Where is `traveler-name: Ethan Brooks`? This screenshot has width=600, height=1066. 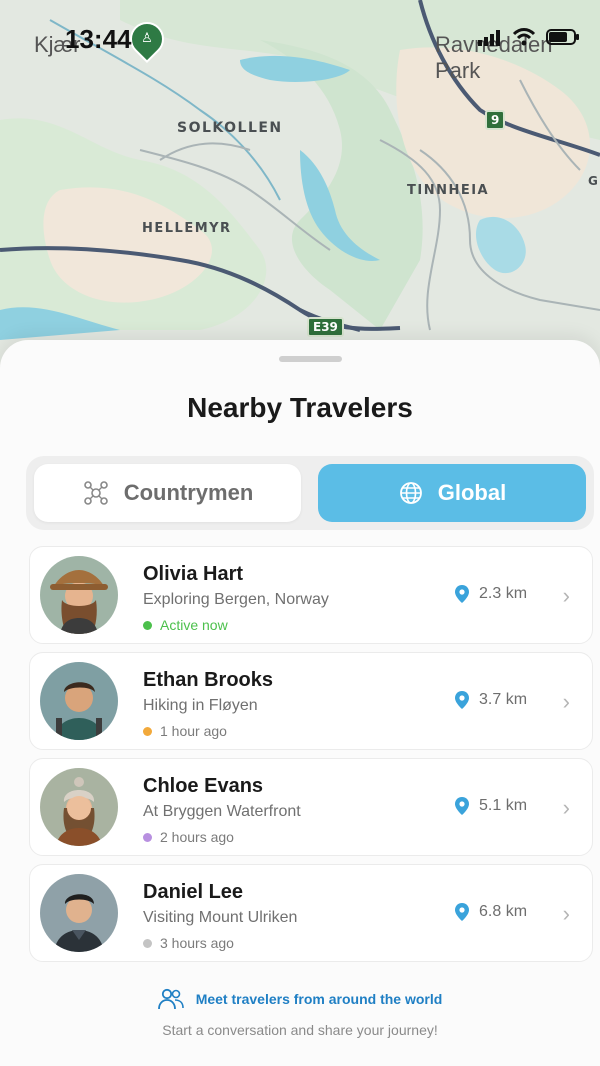
traveler-name: Ethan Brooks is located at coordinates (208, 680).